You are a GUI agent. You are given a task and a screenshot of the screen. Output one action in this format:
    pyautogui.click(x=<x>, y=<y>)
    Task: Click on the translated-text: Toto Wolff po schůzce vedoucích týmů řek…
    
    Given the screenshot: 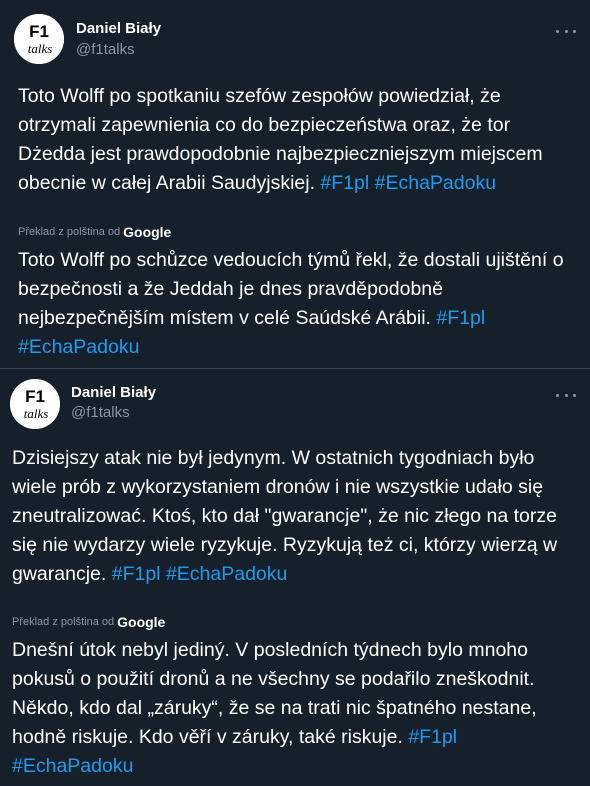 What is the action you would take?
    pyautogui.click(x=298, y=304)
    